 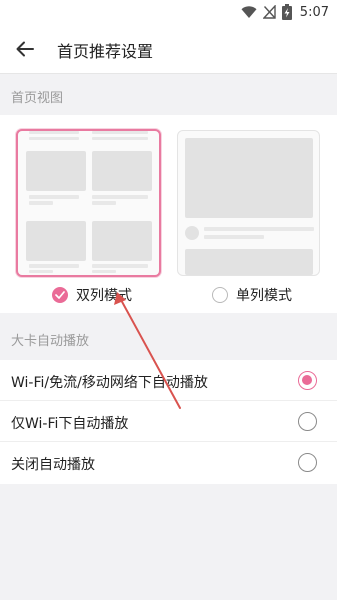 I want to click on autoplay-option-wifi-only: 仅Wi-Fi下自动播放, so click(x=168, y=421).